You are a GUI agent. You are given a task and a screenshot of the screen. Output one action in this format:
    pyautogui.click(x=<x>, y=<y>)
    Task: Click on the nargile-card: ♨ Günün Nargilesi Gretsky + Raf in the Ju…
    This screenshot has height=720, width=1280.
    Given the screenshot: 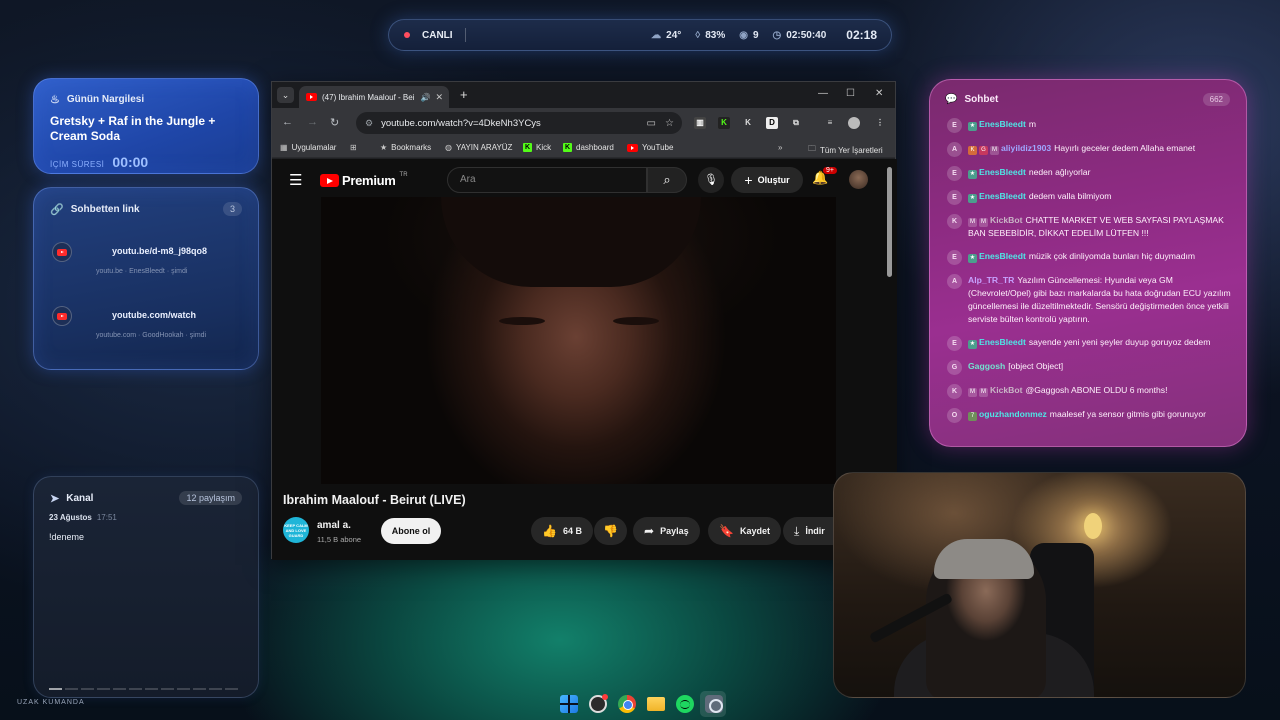 What is the action you would take?
    pyautogui.click(x=146, y=126)
    